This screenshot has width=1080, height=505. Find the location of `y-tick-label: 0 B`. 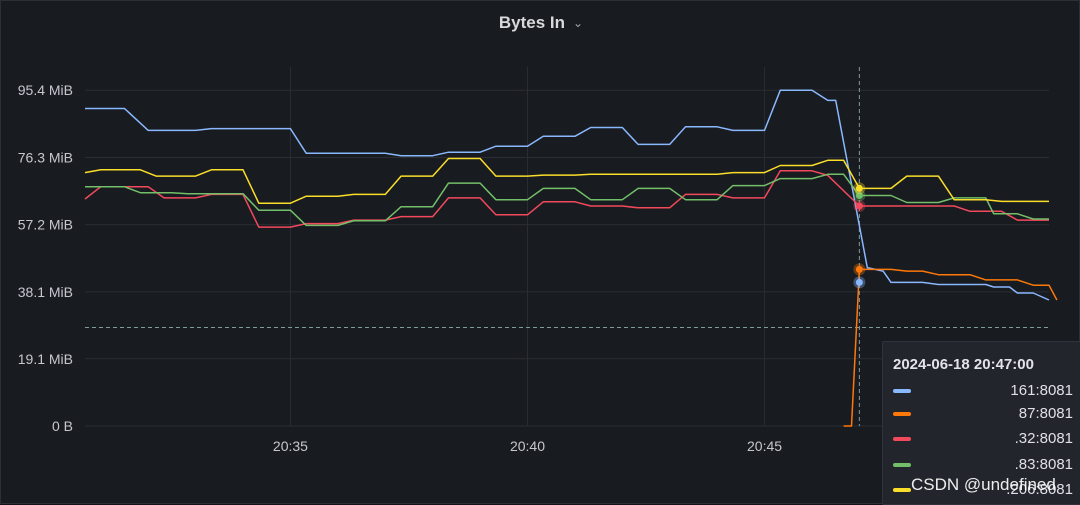

y-tick-label: 0 B is located at coordinates (62, 426).